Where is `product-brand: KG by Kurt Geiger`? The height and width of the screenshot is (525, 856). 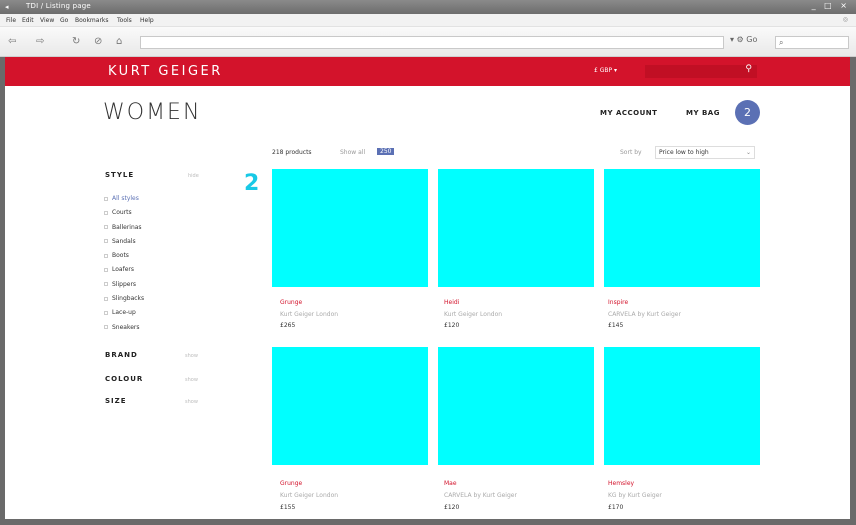 product-brand: KG by Kurt Geiger is located at coordinates (635, 495).